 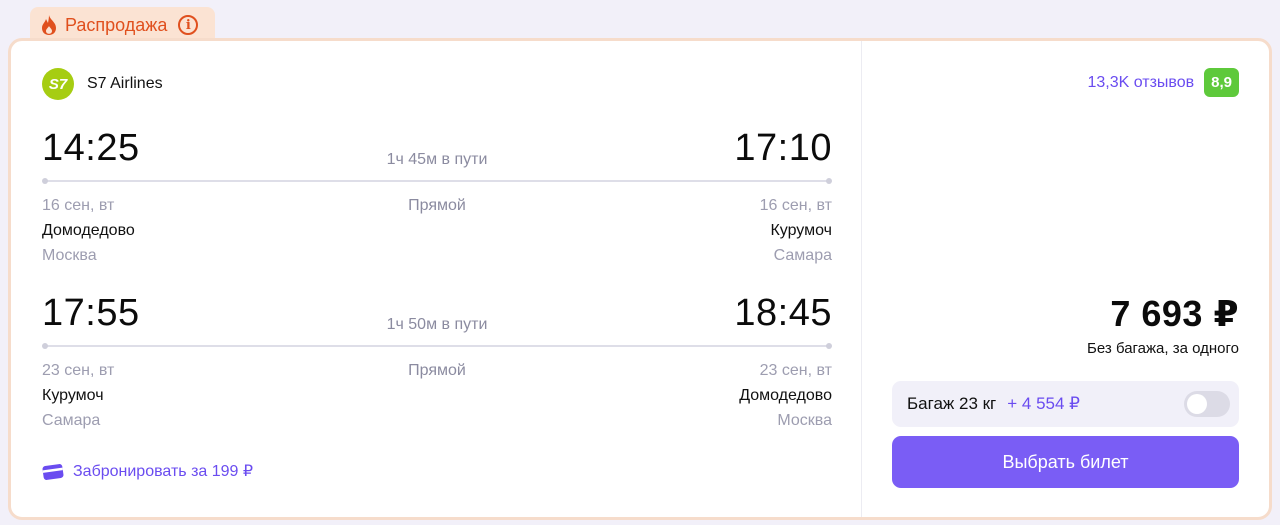 I want to click on flame-icon, so click(x=49, y=25).